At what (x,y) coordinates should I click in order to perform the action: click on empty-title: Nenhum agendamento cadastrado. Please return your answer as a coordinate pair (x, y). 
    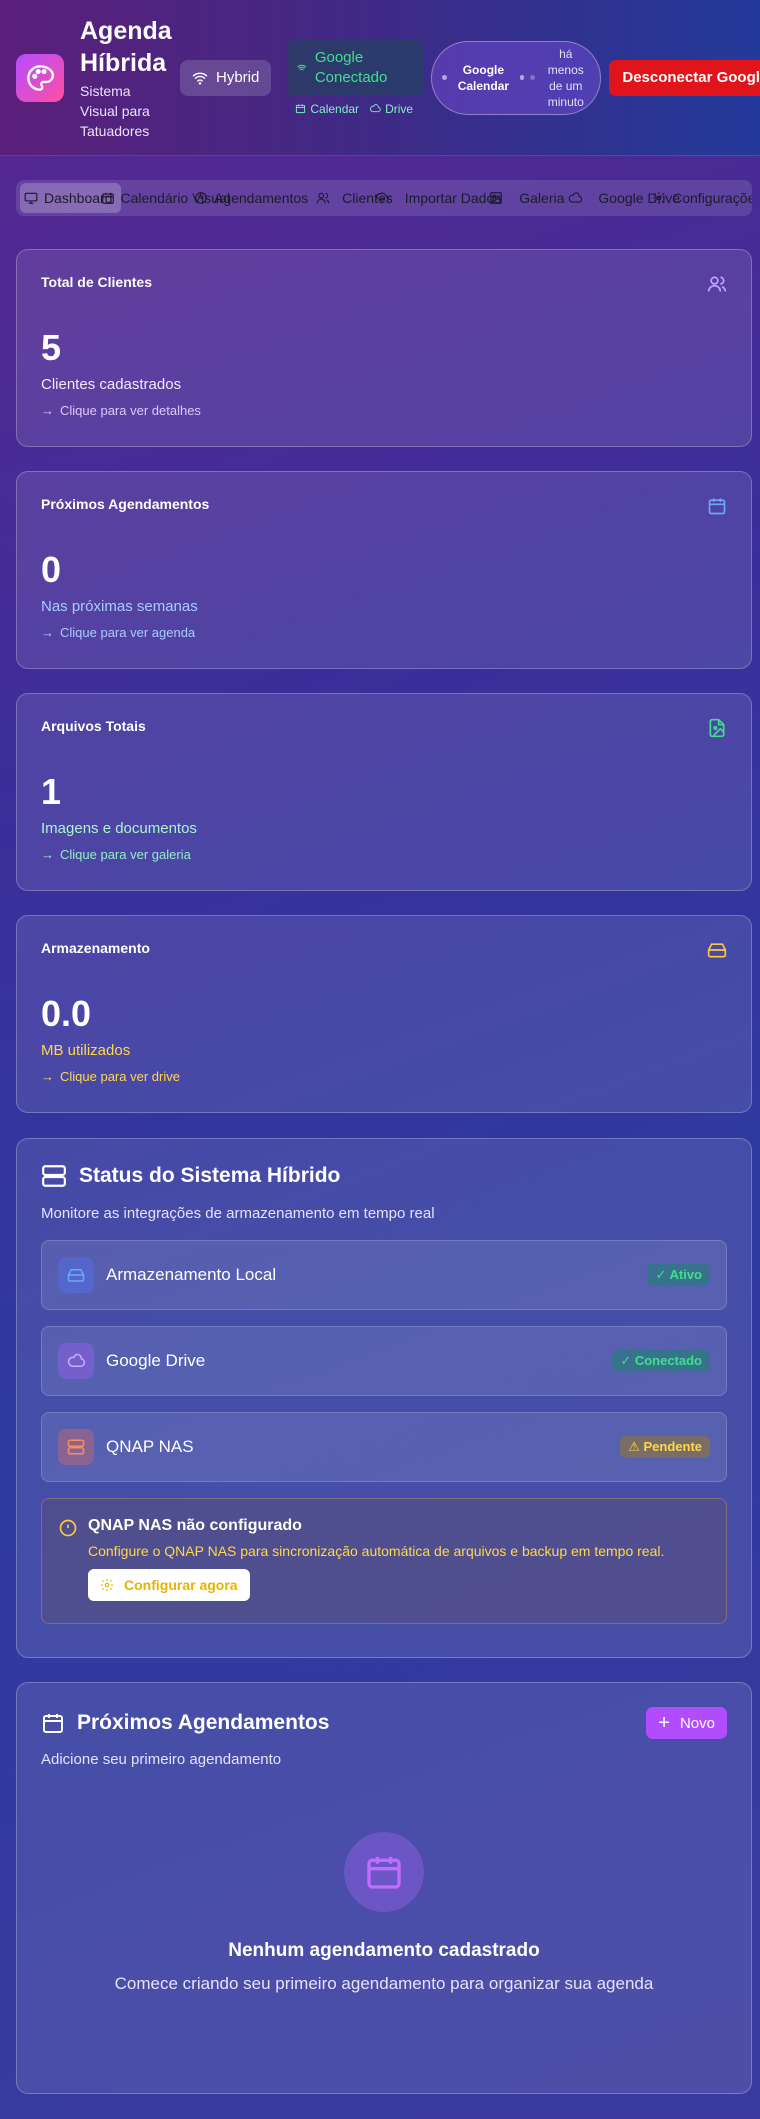
    Looking at the image, I should click on (384, 1950).